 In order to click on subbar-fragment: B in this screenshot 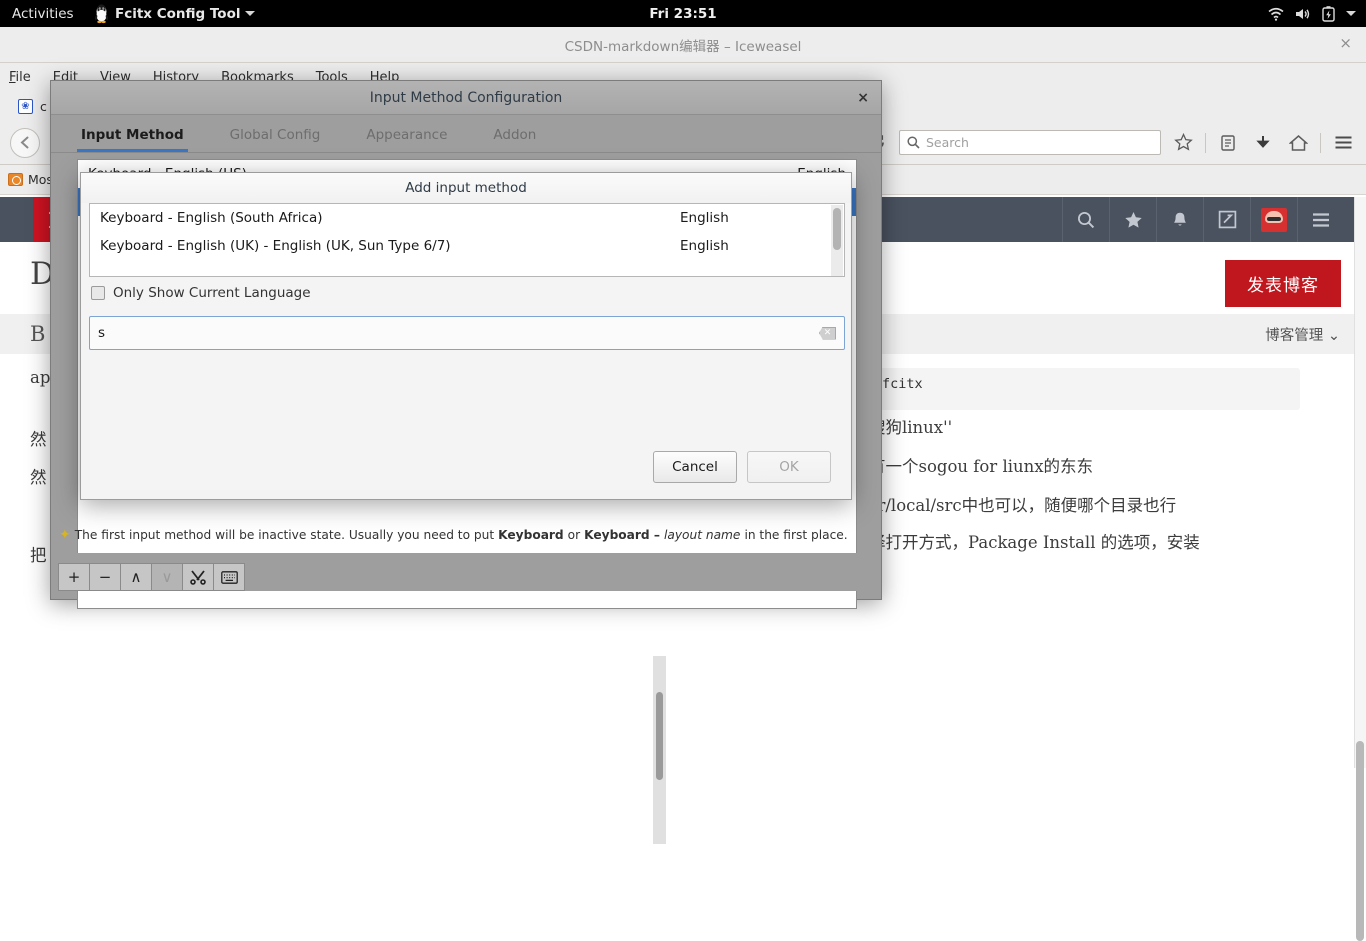, I will do `click(38, 334)`.